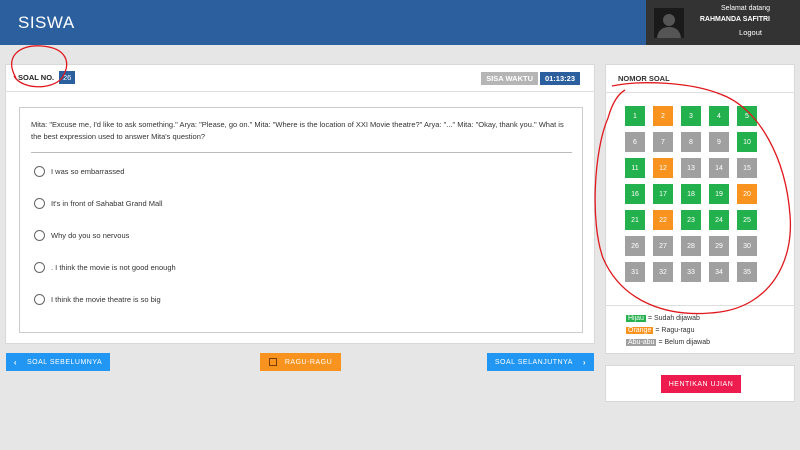 The height and width of the screenshot is (450, 800). What do you see at coordinates (747, 272) in the screenshot?
I see `question-number-35: 35` at bounding box center [747, 272].